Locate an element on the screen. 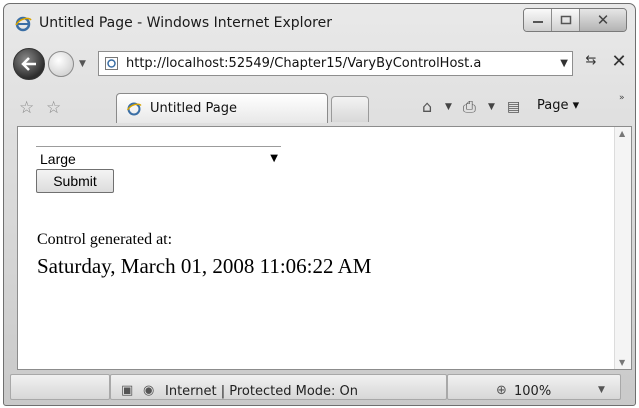  tab-ie-icon is located at coordinates (134, 109).